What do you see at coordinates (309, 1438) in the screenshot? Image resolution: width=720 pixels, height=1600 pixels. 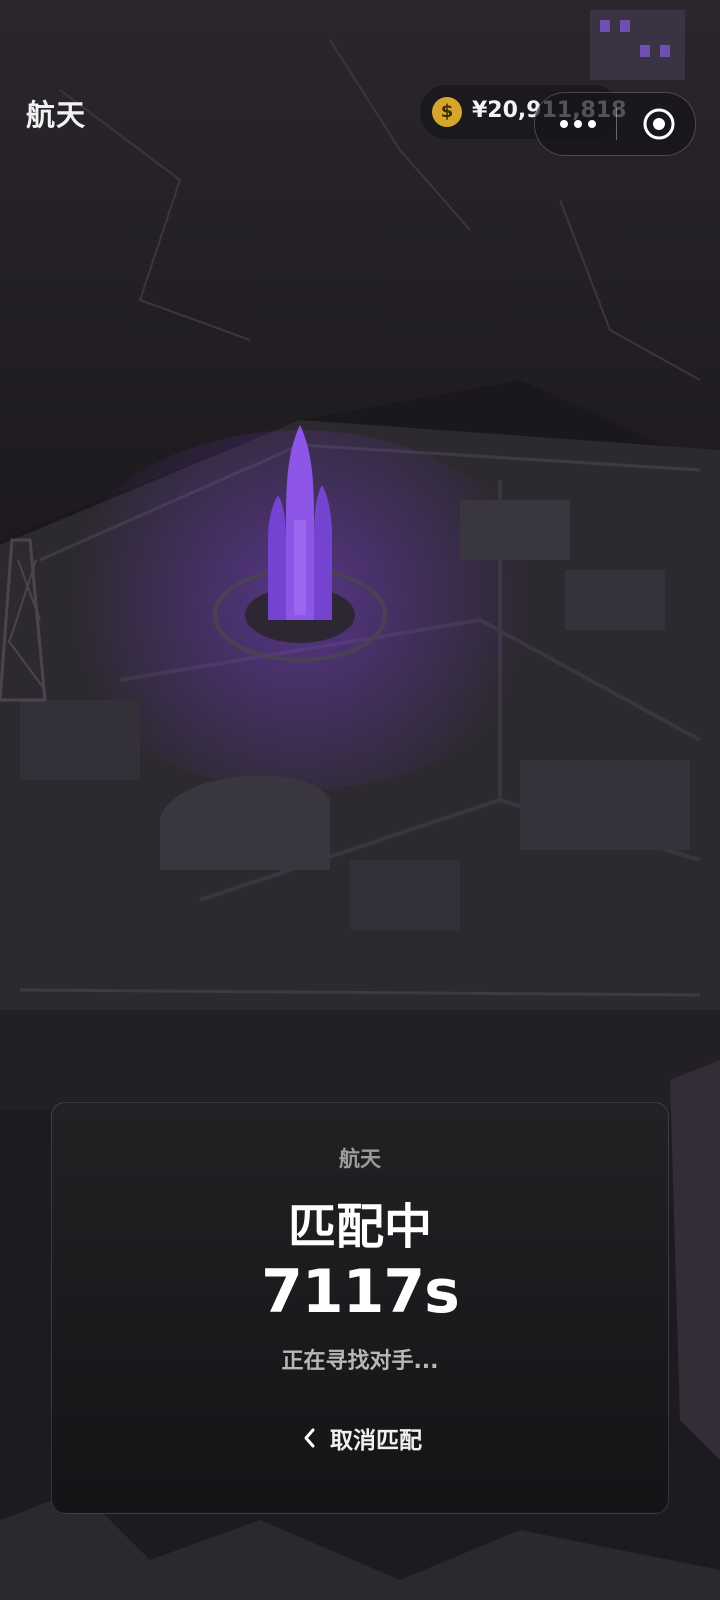 I see `chevron-left-icon` at bounding box center [309, 1438].